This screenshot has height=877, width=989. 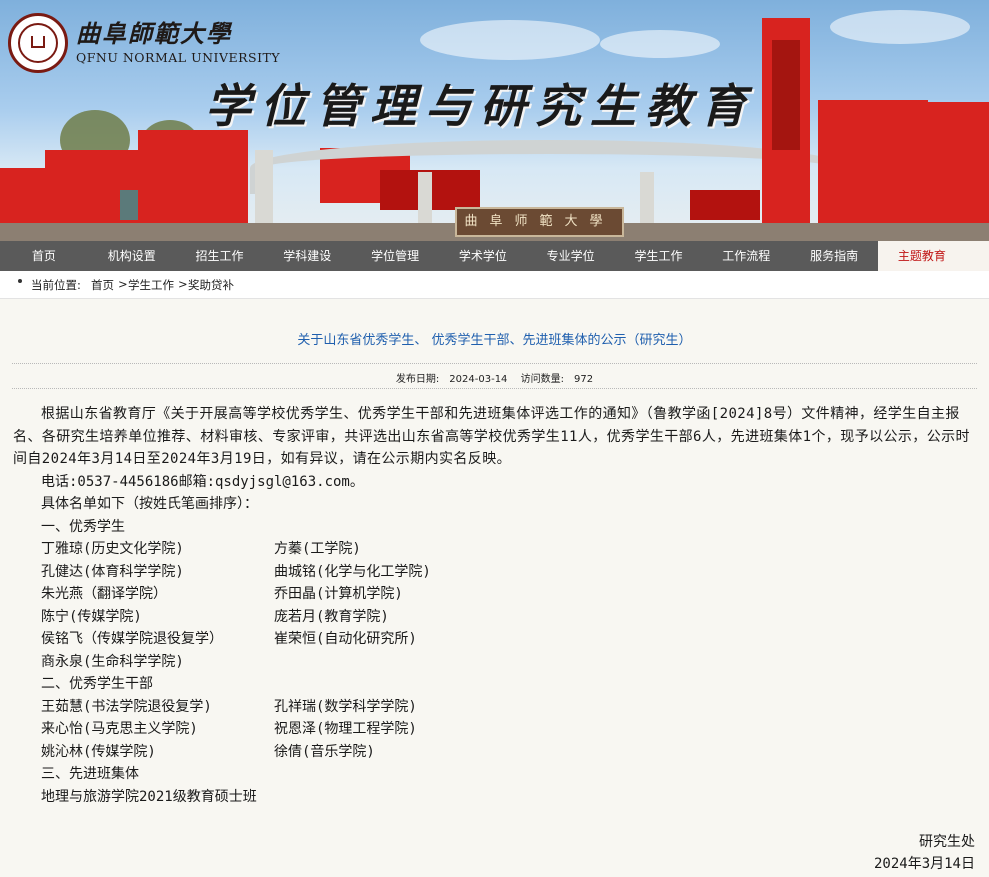 I want to click on signature-date: 2024年3月14日, so click(x=924, y=864).